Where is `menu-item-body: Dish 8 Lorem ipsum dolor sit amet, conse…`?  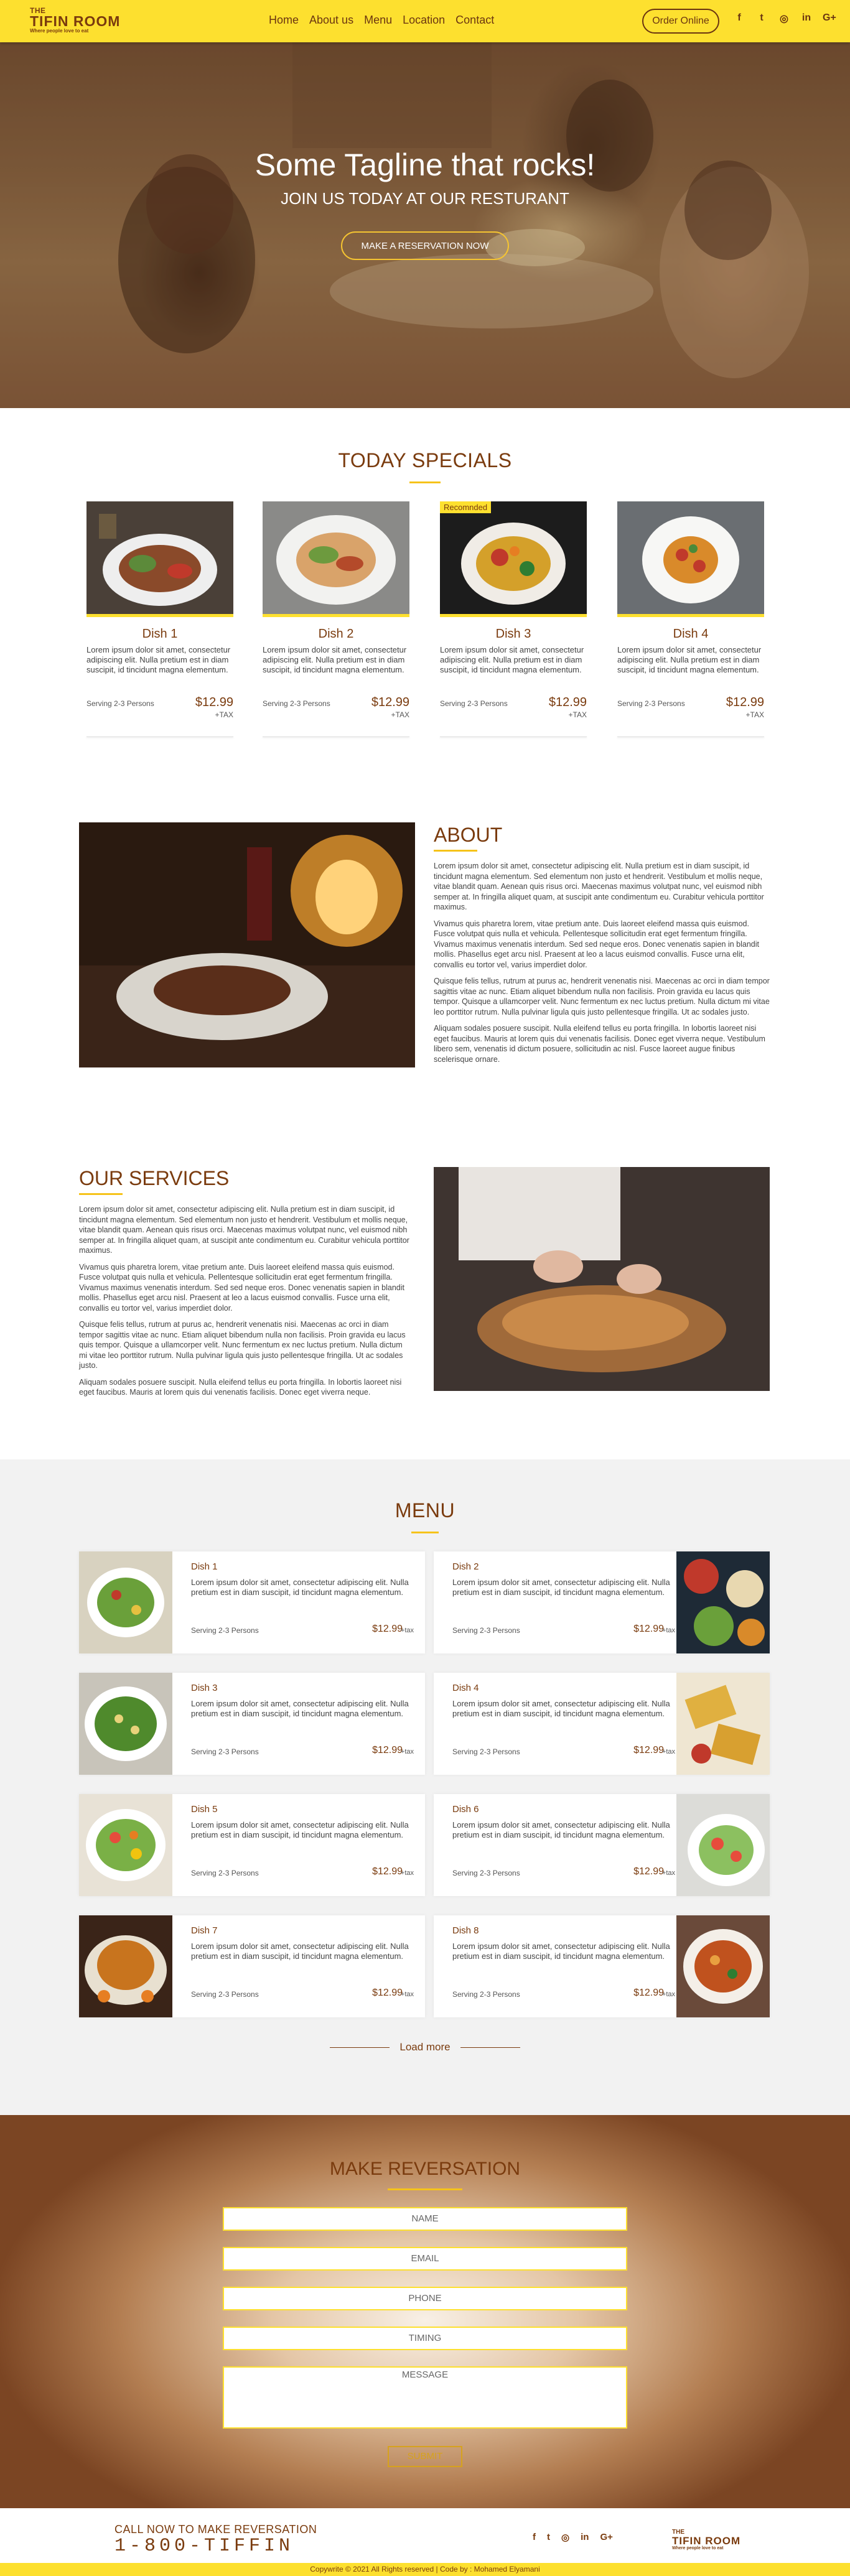 menu-item-body: Dish 8 Lorem ipsum dolor sit amet, conse… is located at coordinates (568, 1966).